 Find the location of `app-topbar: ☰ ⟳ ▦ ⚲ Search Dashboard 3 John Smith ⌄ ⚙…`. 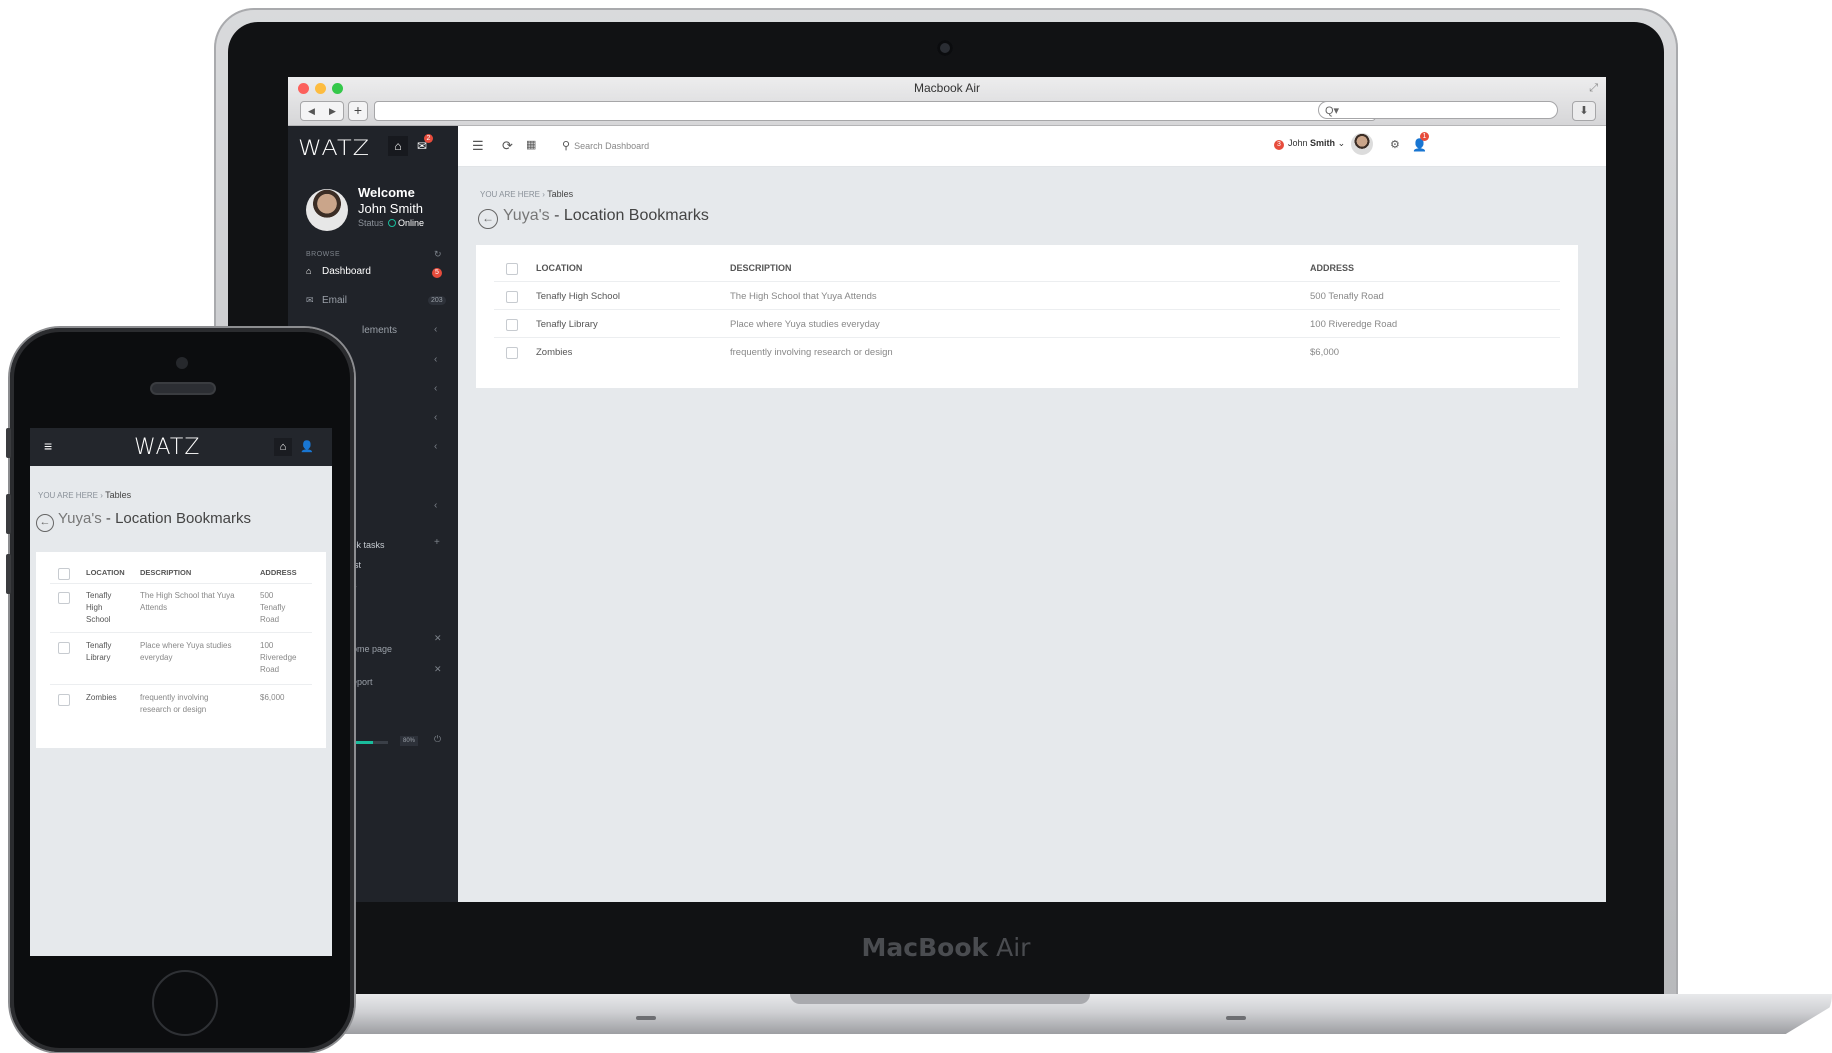

app-topbar: ☰ ⟳ ▦ ⚲ Search Dashboard 3 John Smith ⌄ ⚙… is located at coordinates (1032, 146).